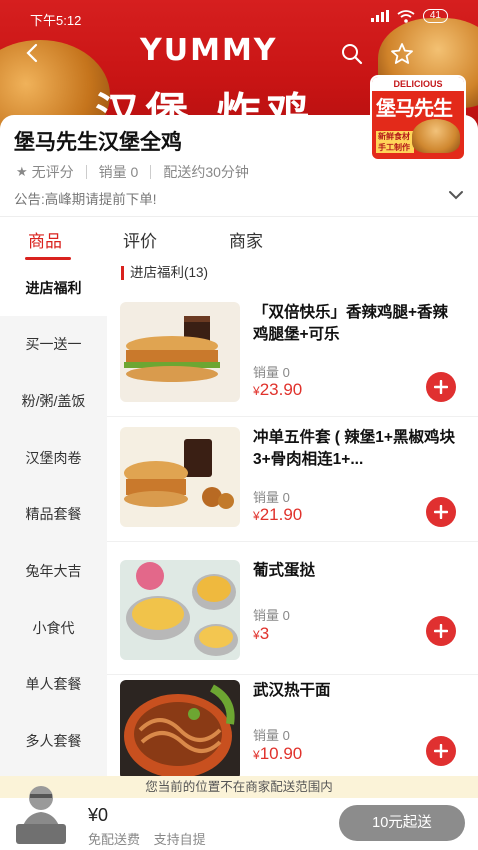 The width and height of the screenshot is (478, 850). Describe the element at coordinates (45, 239) in the screenshot. I see `tab-products: 商品` at that location.